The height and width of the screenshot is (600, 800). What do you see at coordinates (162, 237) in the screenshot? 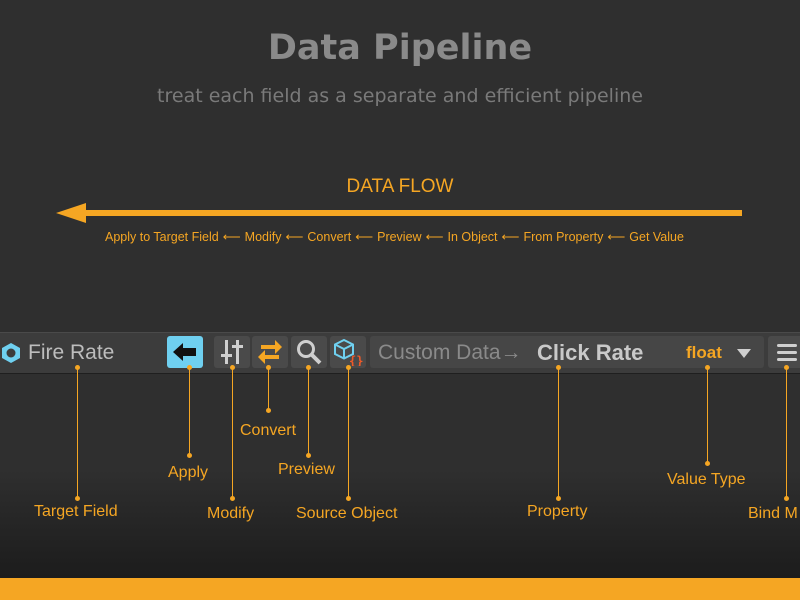
I see `flow-step-apply: Apply to Target Field` at bounding box center [162, 237].